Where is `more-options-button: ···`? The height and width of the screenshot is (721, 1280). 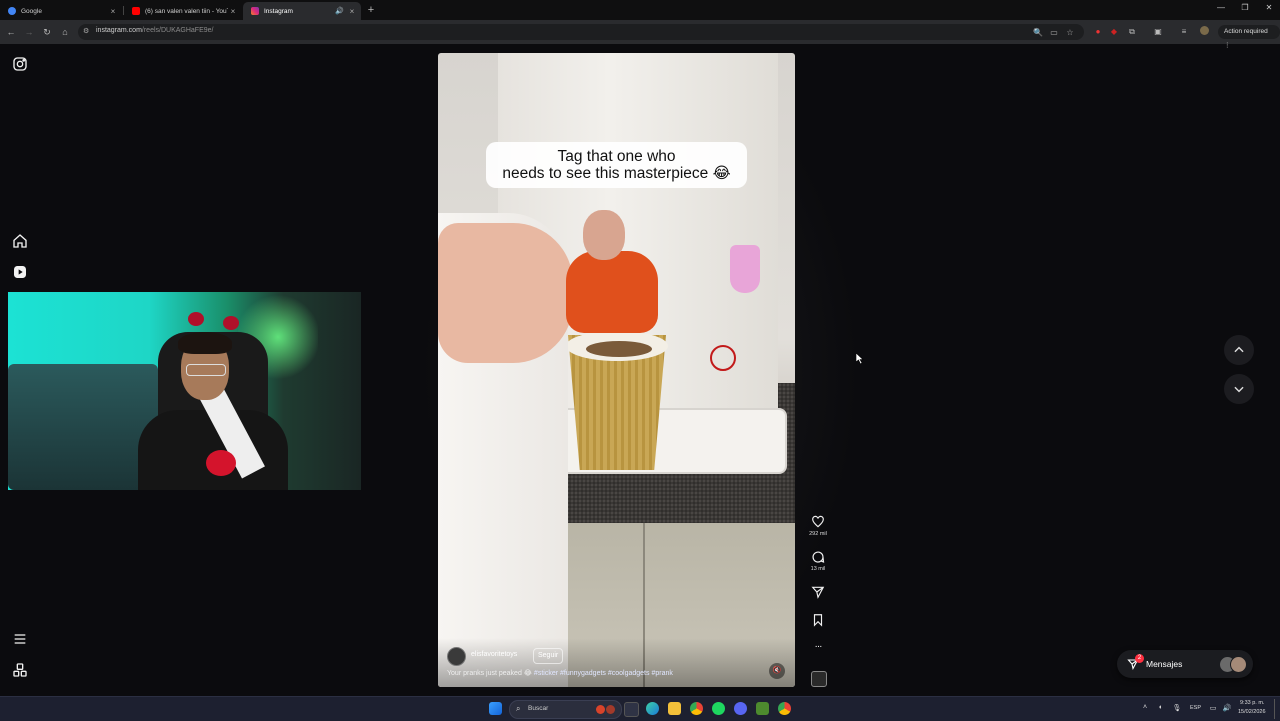
more-options-button: ··· is located at coordinates (818, 646).